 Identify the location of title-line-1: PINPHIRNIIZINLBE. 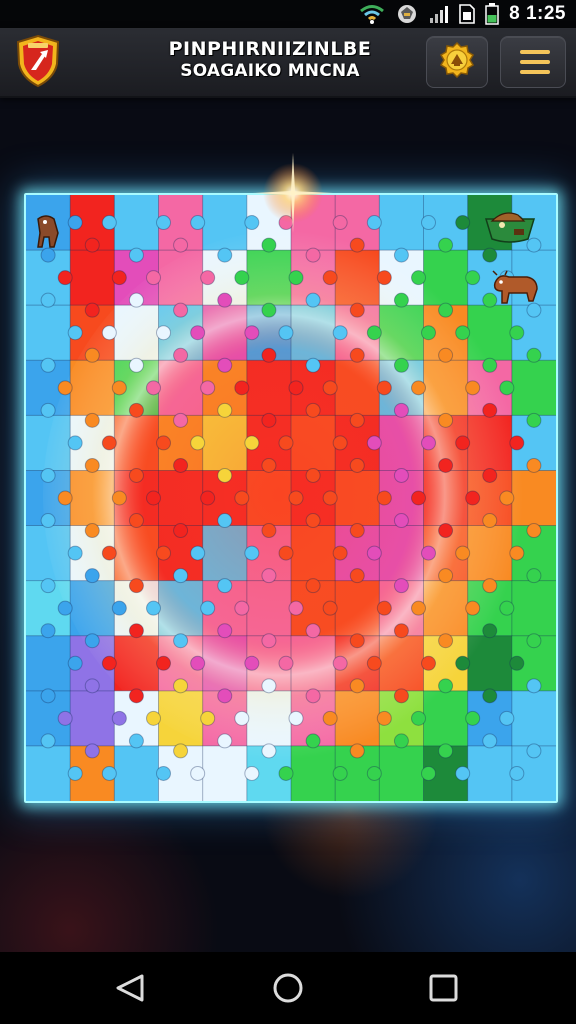
(270, 49).